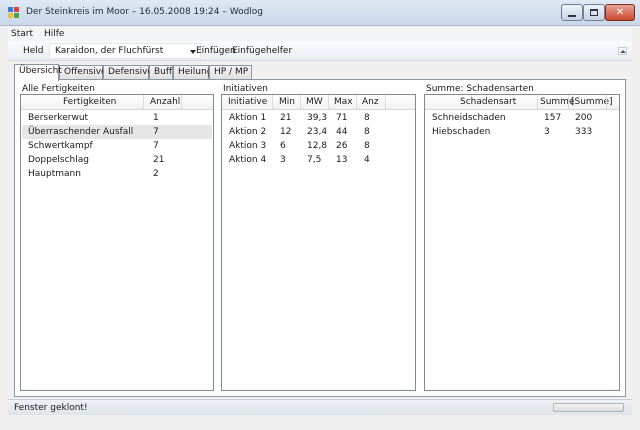  I want to click on min-cell: 3, so click(283, 160).